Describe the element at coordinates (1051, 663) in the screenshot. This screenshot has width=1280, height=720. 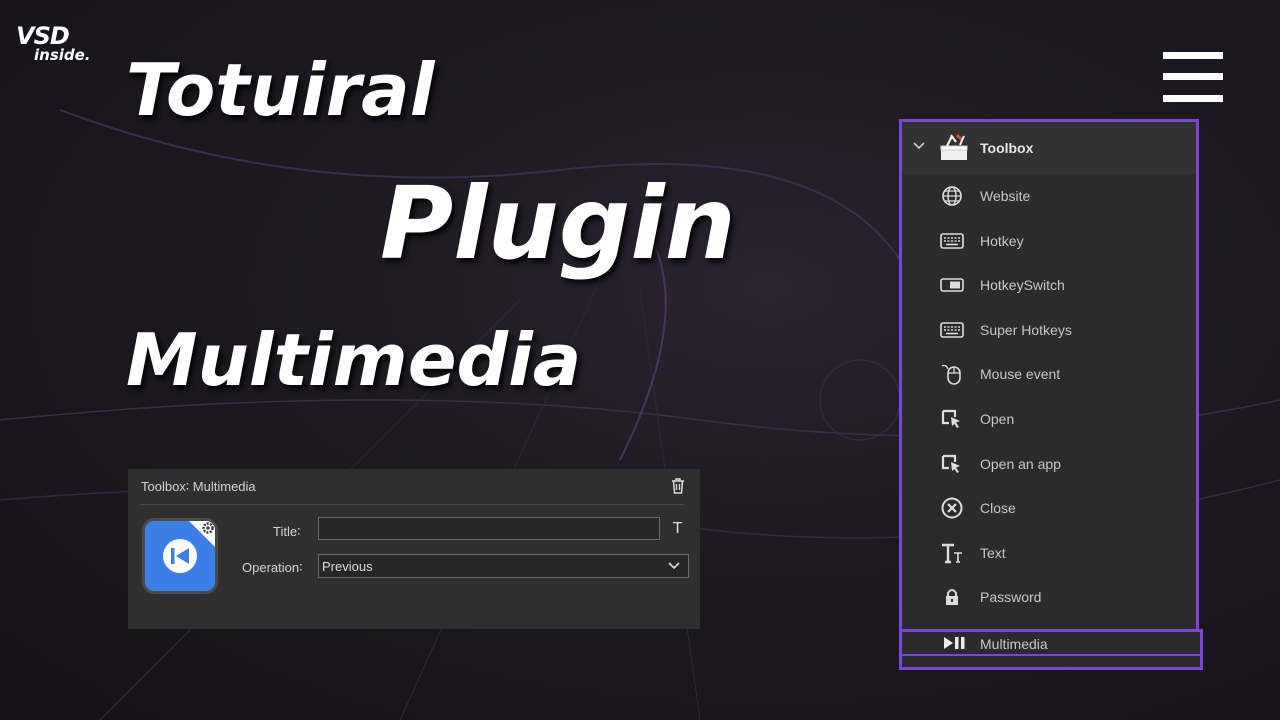
I see `panel-bottom-bar` at that location.